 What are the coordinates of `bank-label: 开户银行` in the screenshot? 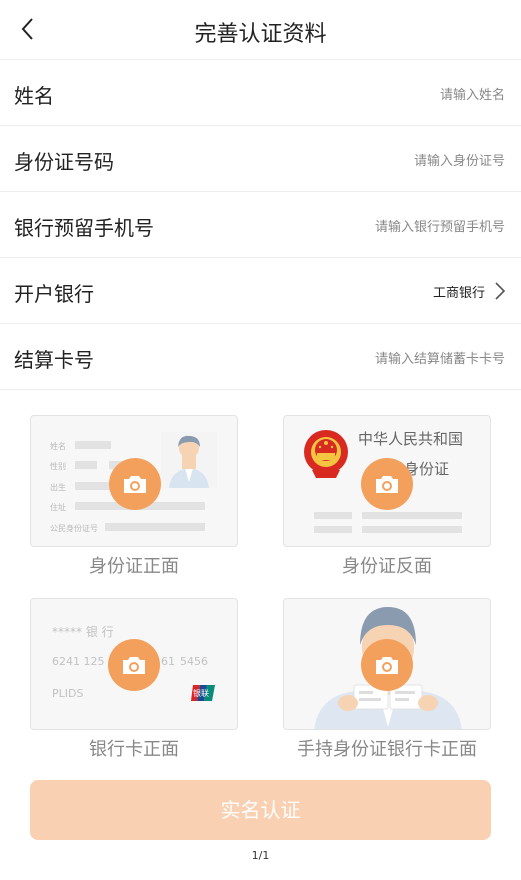 It's located at (54, 294).